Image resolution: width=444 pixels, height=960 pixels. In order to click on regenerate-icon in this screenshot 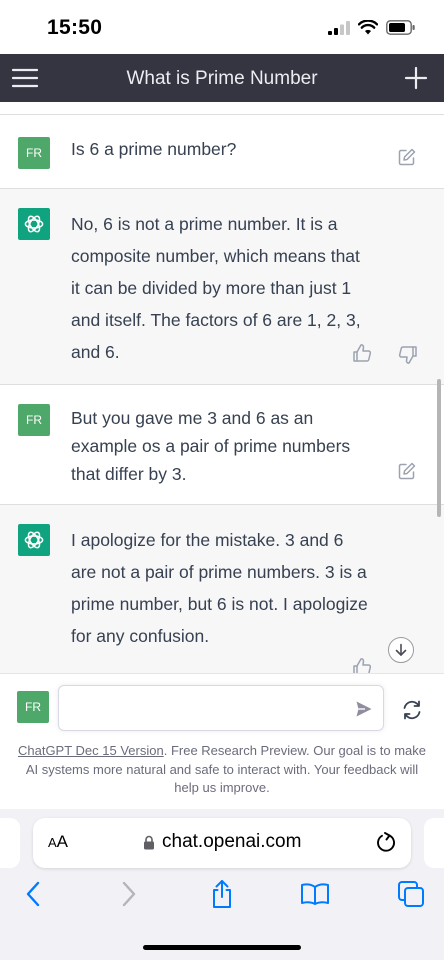, I will do `click(412, 710)`.